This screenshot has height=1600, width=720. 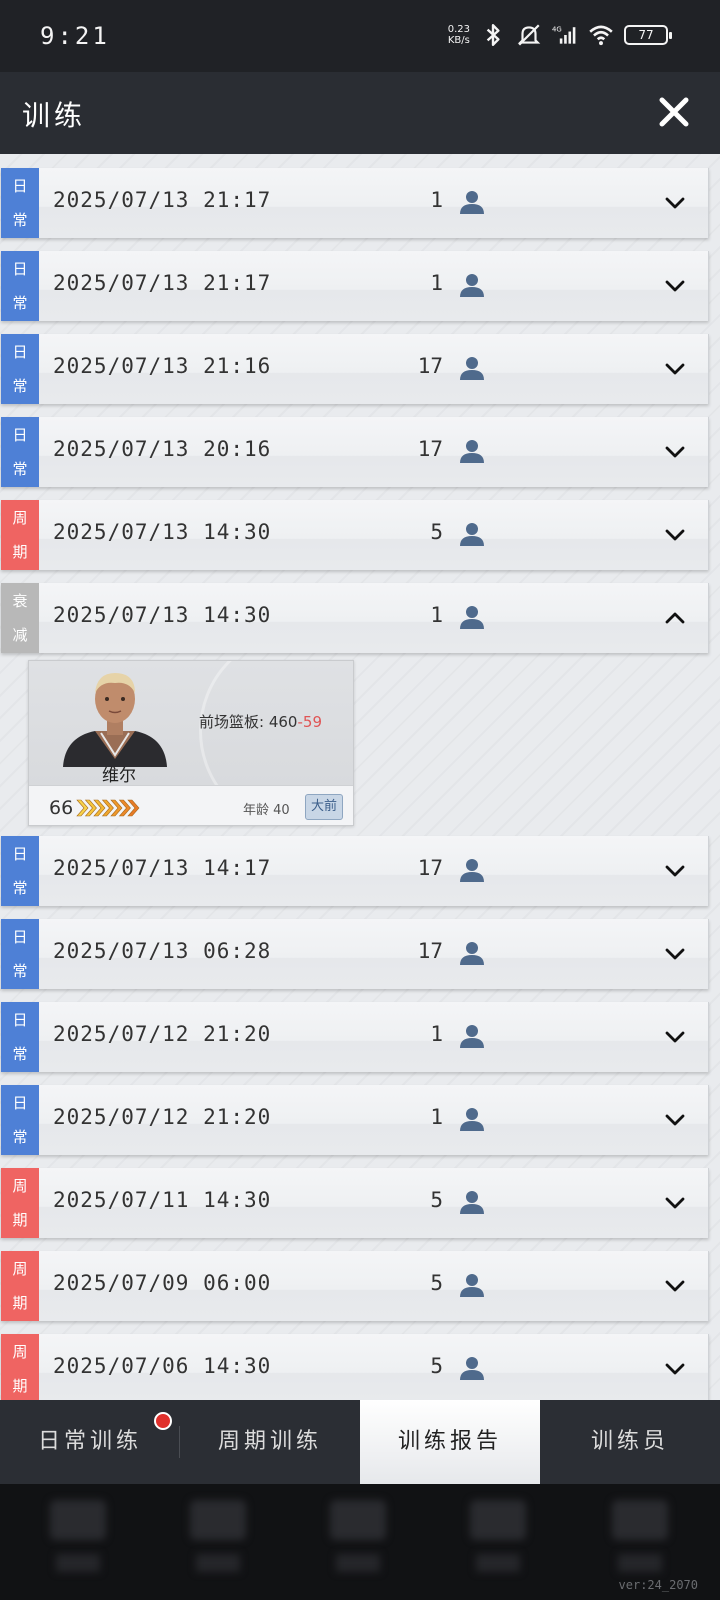 I want to click on player-count: 17, so click(x=430, y=366).